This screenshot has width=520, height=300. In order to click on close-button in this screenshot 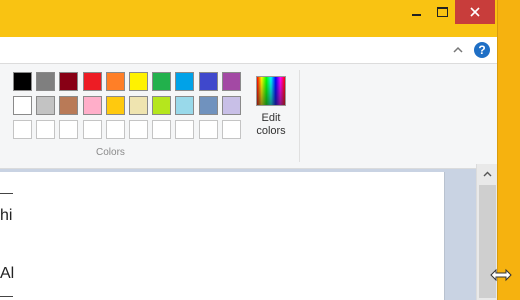, I will do `click(475, 12)`.